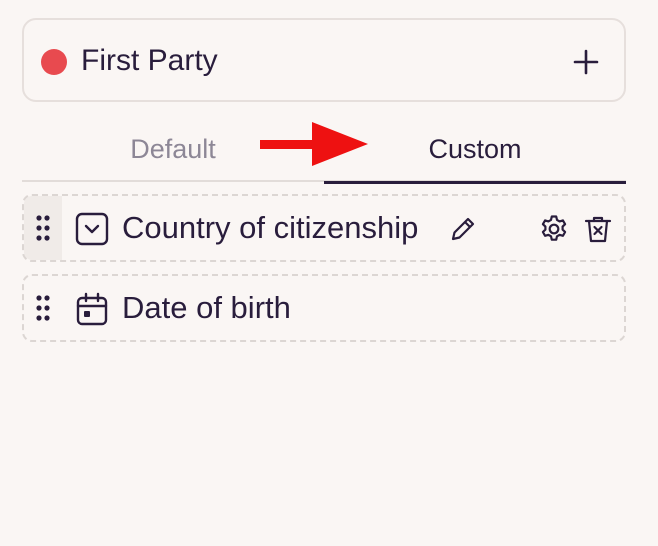 The width and height of the screenshot is (658, 546). Describe the element at coordinates (92, 229) in the screenshot. I see `dropdown-select-icon` at that location.